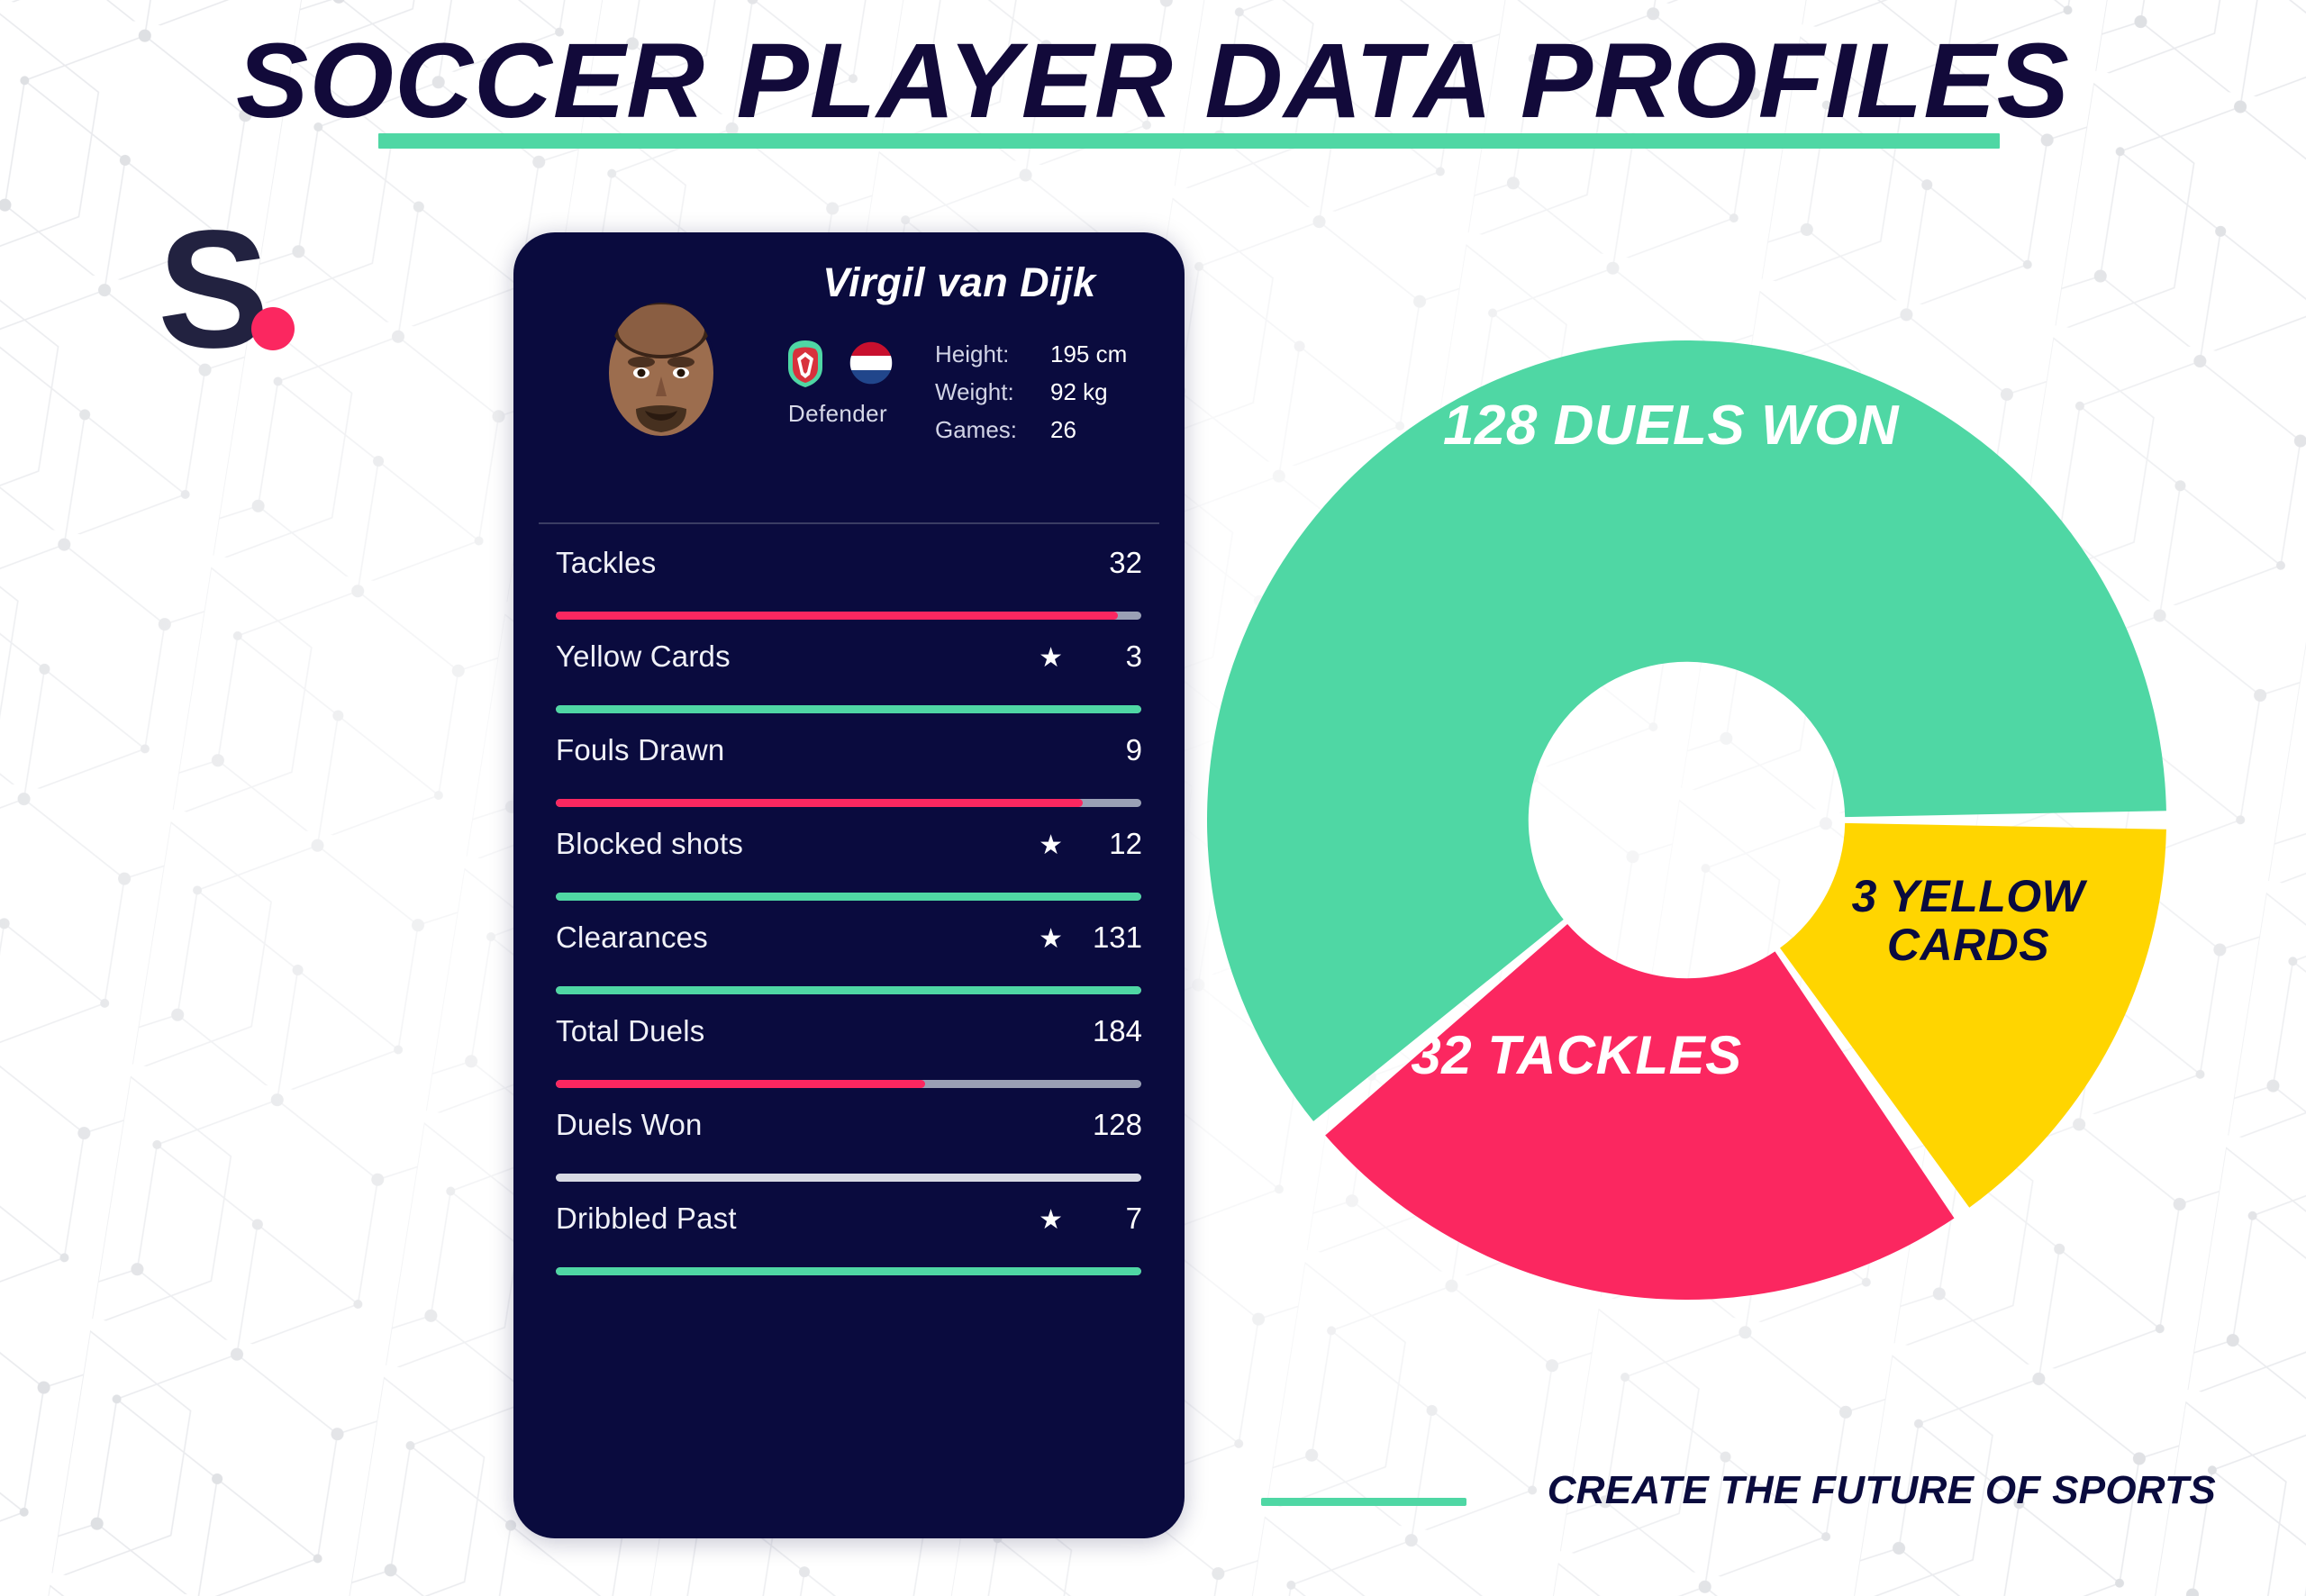 This screenshot has height=1596, width=2306. Describe the element at coordinates (805, 363) in the screenshot. I see `liverpool-crest-icon` at that location.